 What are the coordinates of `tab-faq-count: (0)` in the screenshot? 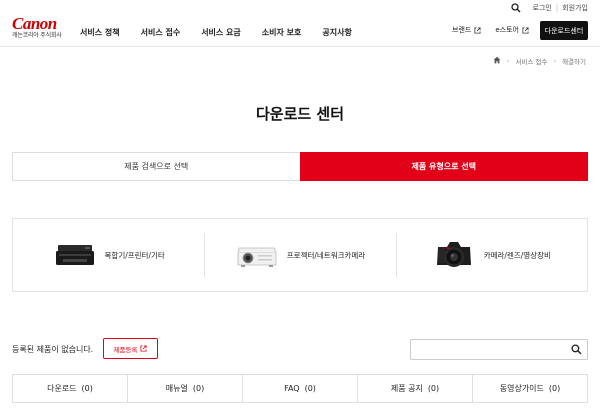 It's located at (310, 388).